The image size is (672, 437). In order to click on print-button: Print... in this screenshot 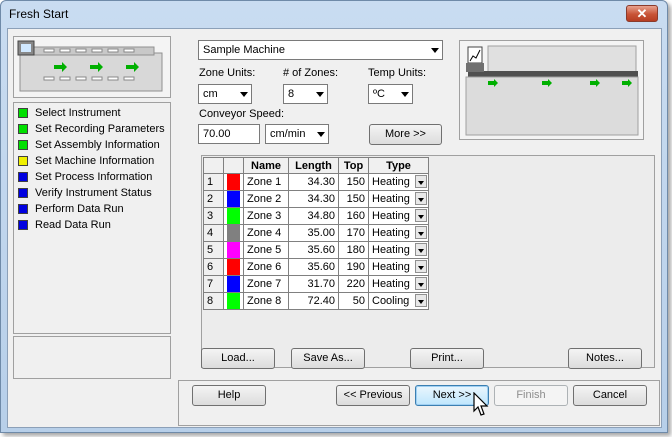, I will do `click(447, 358)`.